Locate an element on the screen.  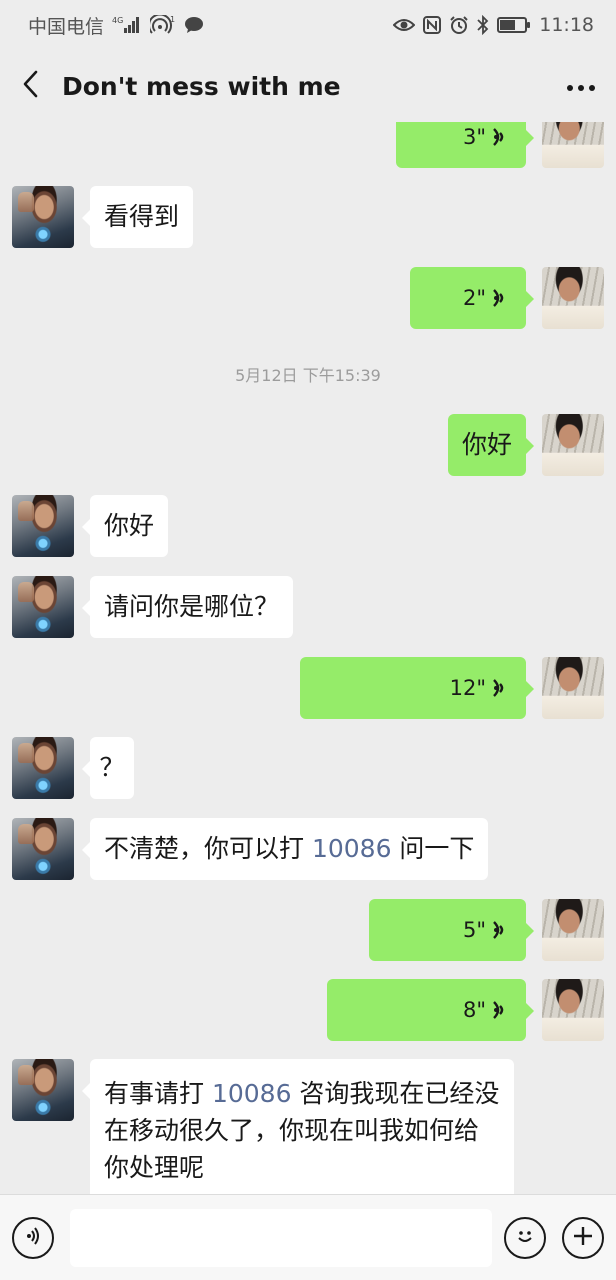
emoji-button is located at coordinates (525, 1237).